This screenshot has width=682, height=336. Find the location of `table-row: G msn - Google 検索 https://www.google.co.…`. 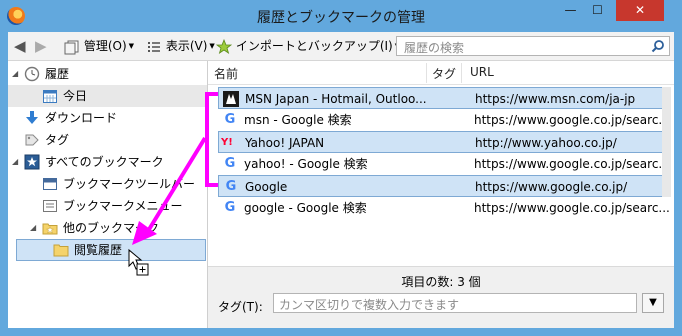

table-row: G msn - Google 検索 https://www.google.co.… is located at coordinates (444, 120).